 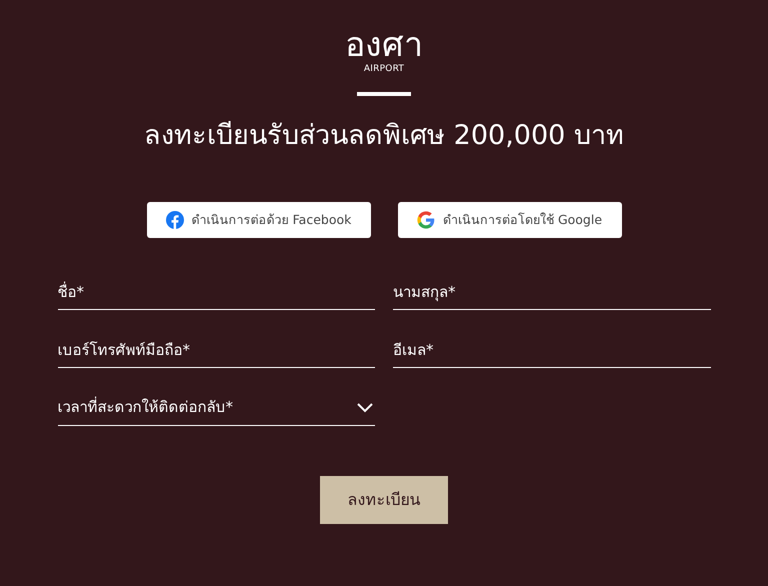 What do you see at coordinates (425, 220) in the screenshot?
I see `google-icon` at bounding box center [425, 220].